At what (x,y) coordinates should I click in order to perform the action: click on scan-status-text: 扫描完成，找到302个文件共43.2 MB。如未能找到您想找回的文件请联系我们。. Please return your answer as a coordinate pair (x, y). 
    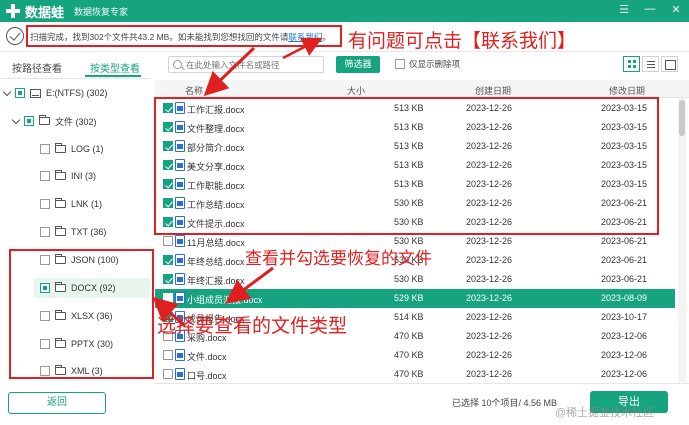
    Looking at the image, I should click on (180, 37).